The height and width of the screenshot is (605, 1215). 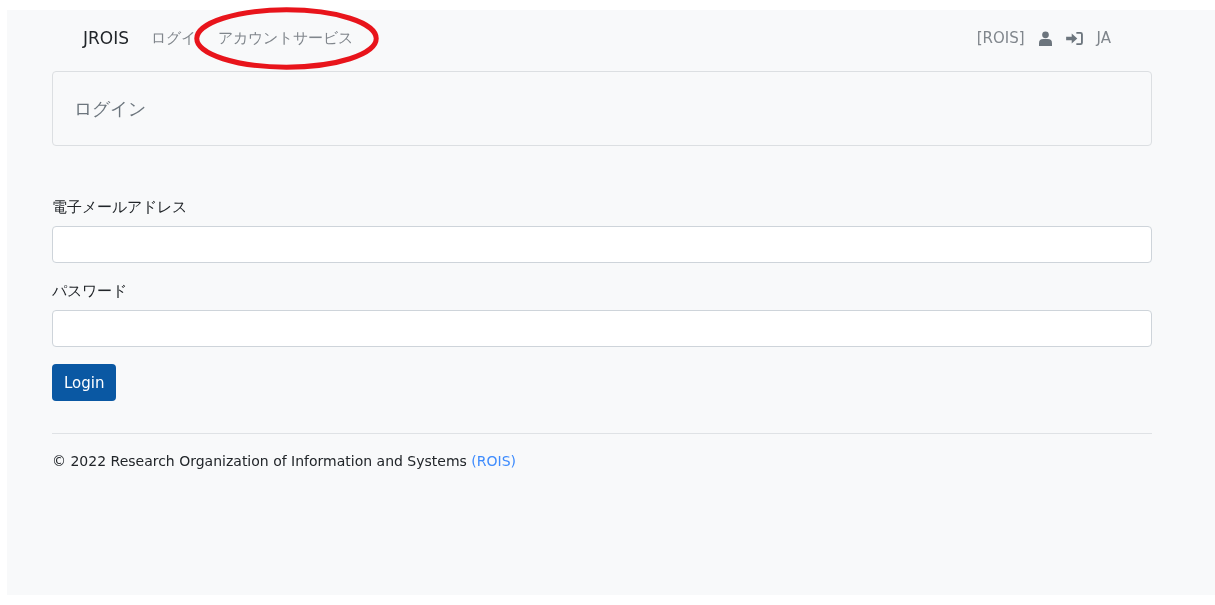 I want to click on sign-in-icon, so click(x=1074, y=38).